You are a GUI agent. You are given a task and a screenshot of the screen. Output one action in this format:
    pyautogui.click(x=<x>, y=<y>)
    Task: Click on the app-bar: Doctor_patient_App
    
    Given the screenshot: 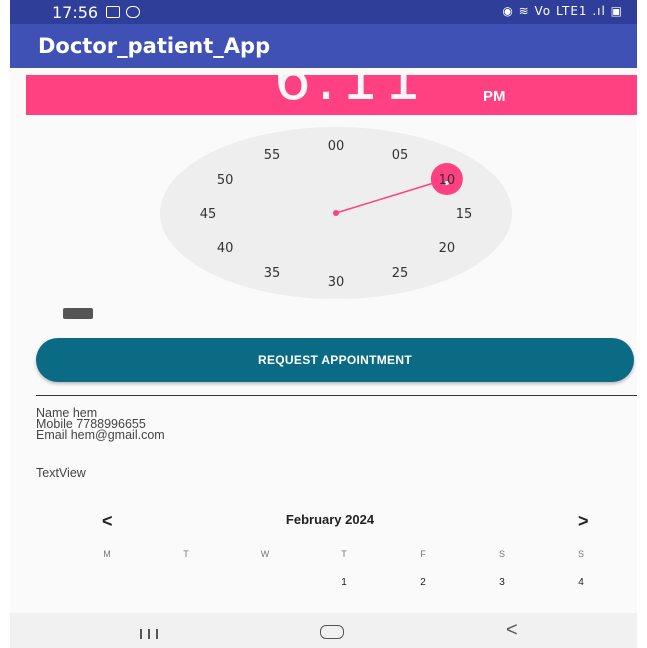 What is the action you would take?
    pyautogui.click(x=323, y=46)
    